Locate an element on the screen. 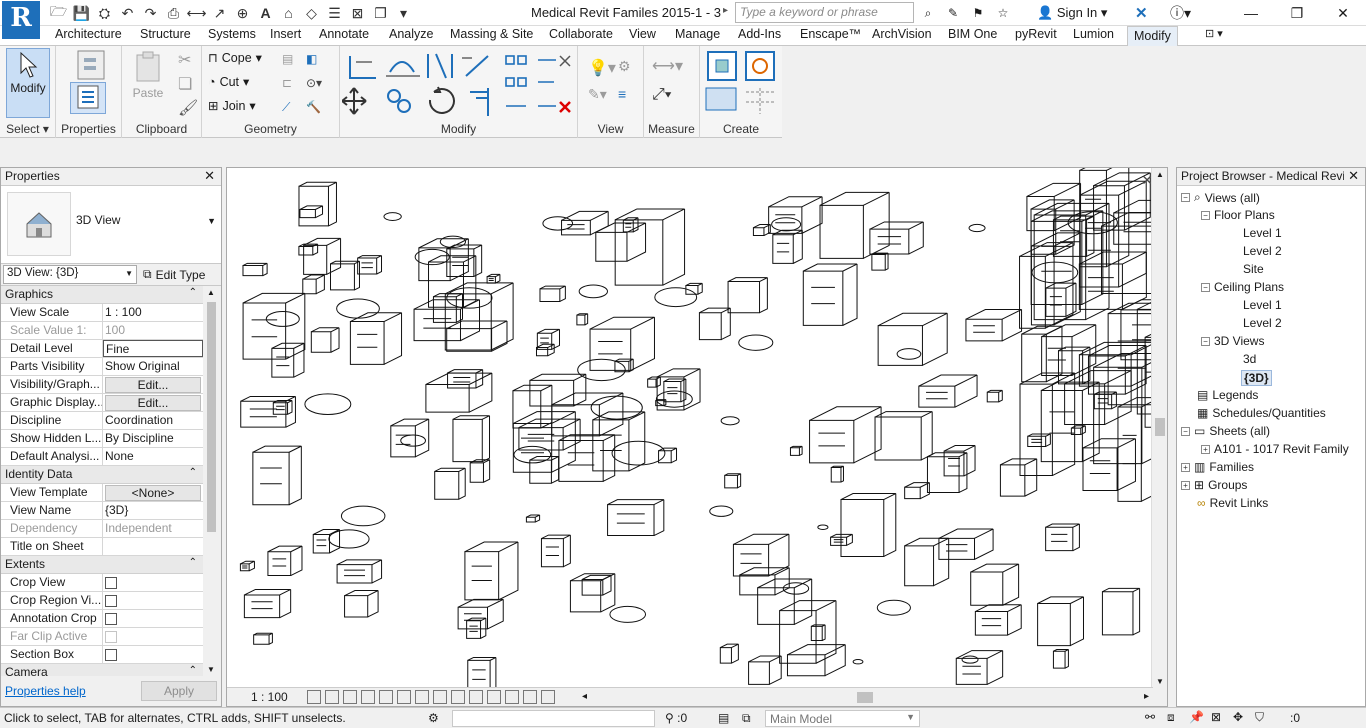 This screenshot has height=728, width=1366. tab-archvision: ArchVision is located at coordinates (902, 34).